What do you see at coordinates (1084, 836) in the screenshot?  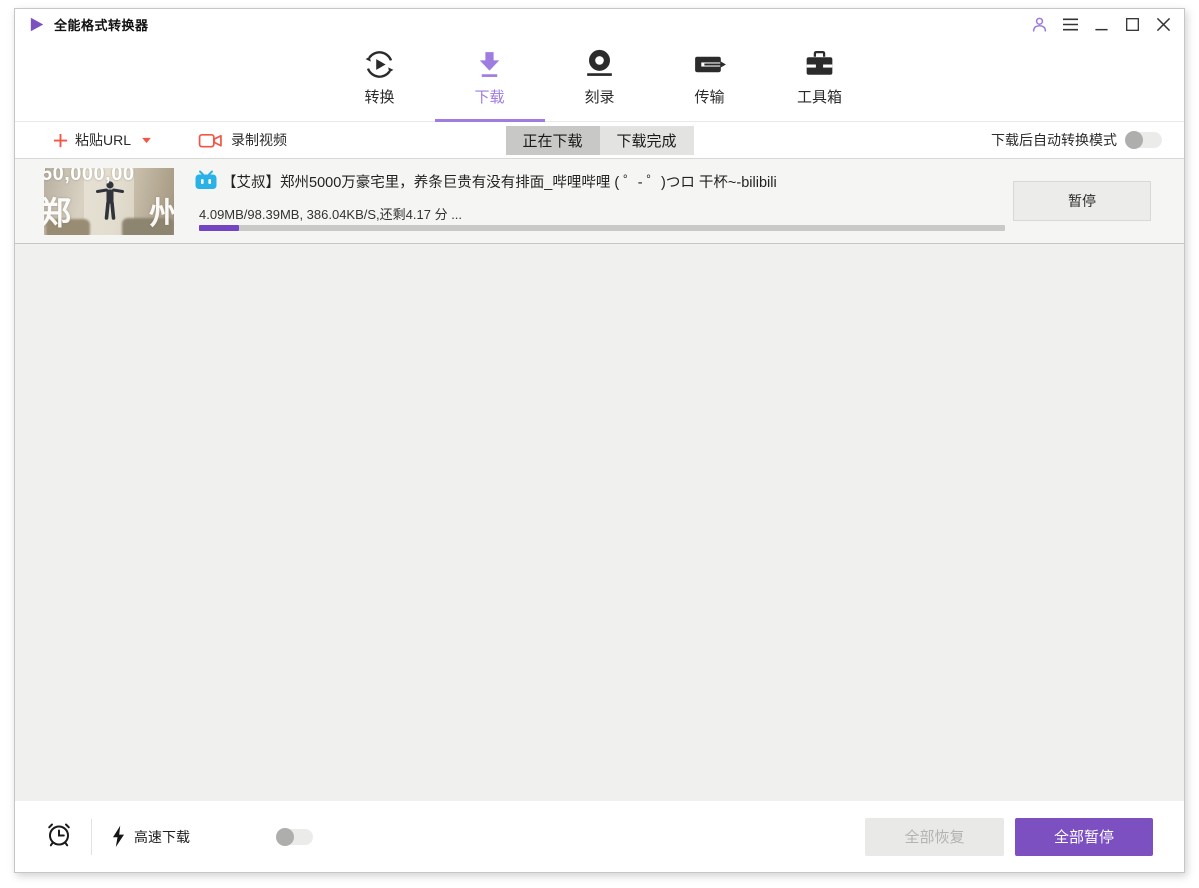 I see `pause-all-button: 全部暂停` at bounding box center [1084, 836].